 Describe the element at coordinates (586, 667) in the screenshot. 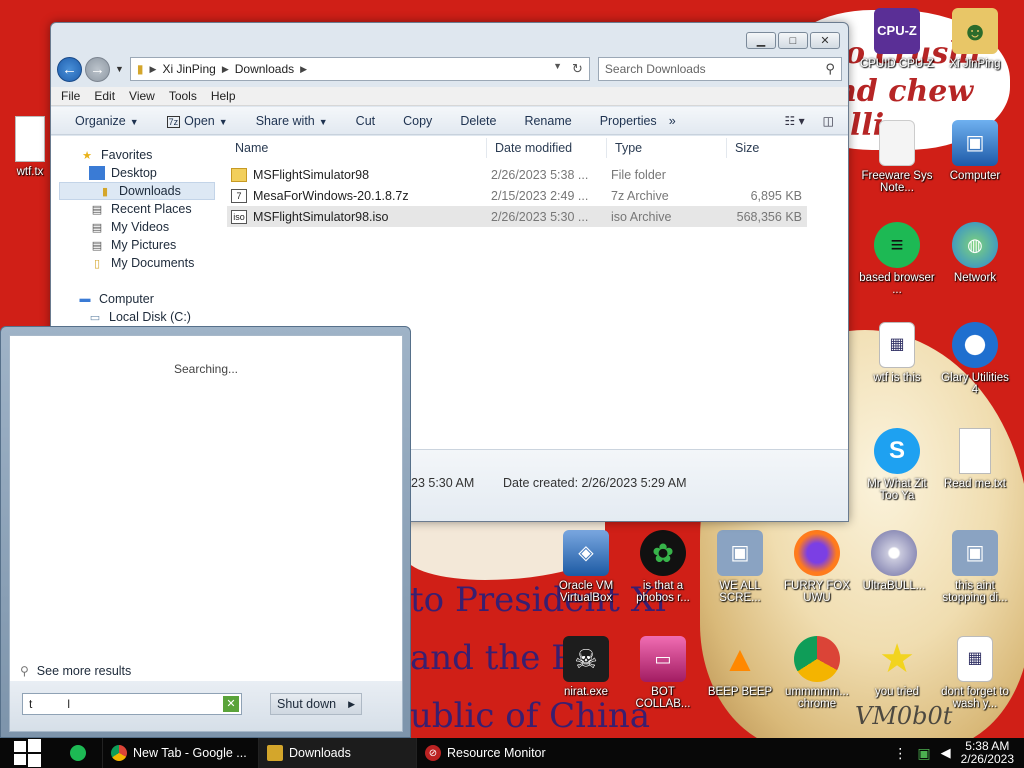

I see `desktop-icon-nirat: ☠ nirat.exe` at that location.